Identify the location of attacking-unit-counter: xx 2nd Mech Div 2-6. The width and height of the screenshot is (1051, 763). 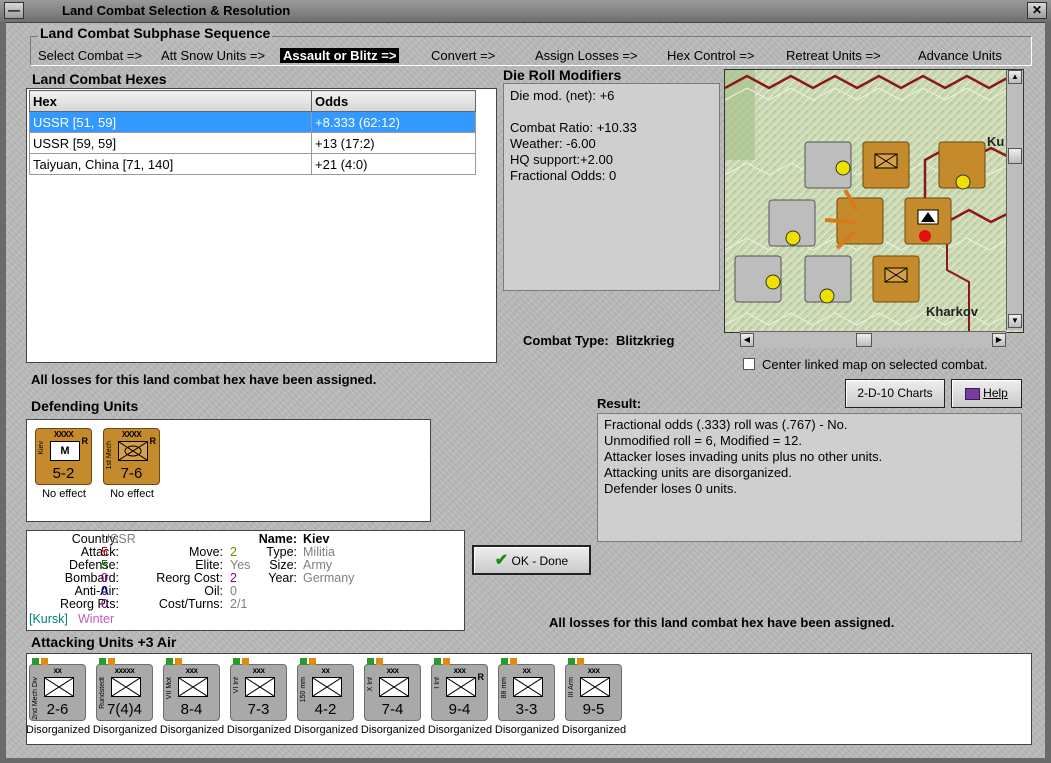
(57, 689).